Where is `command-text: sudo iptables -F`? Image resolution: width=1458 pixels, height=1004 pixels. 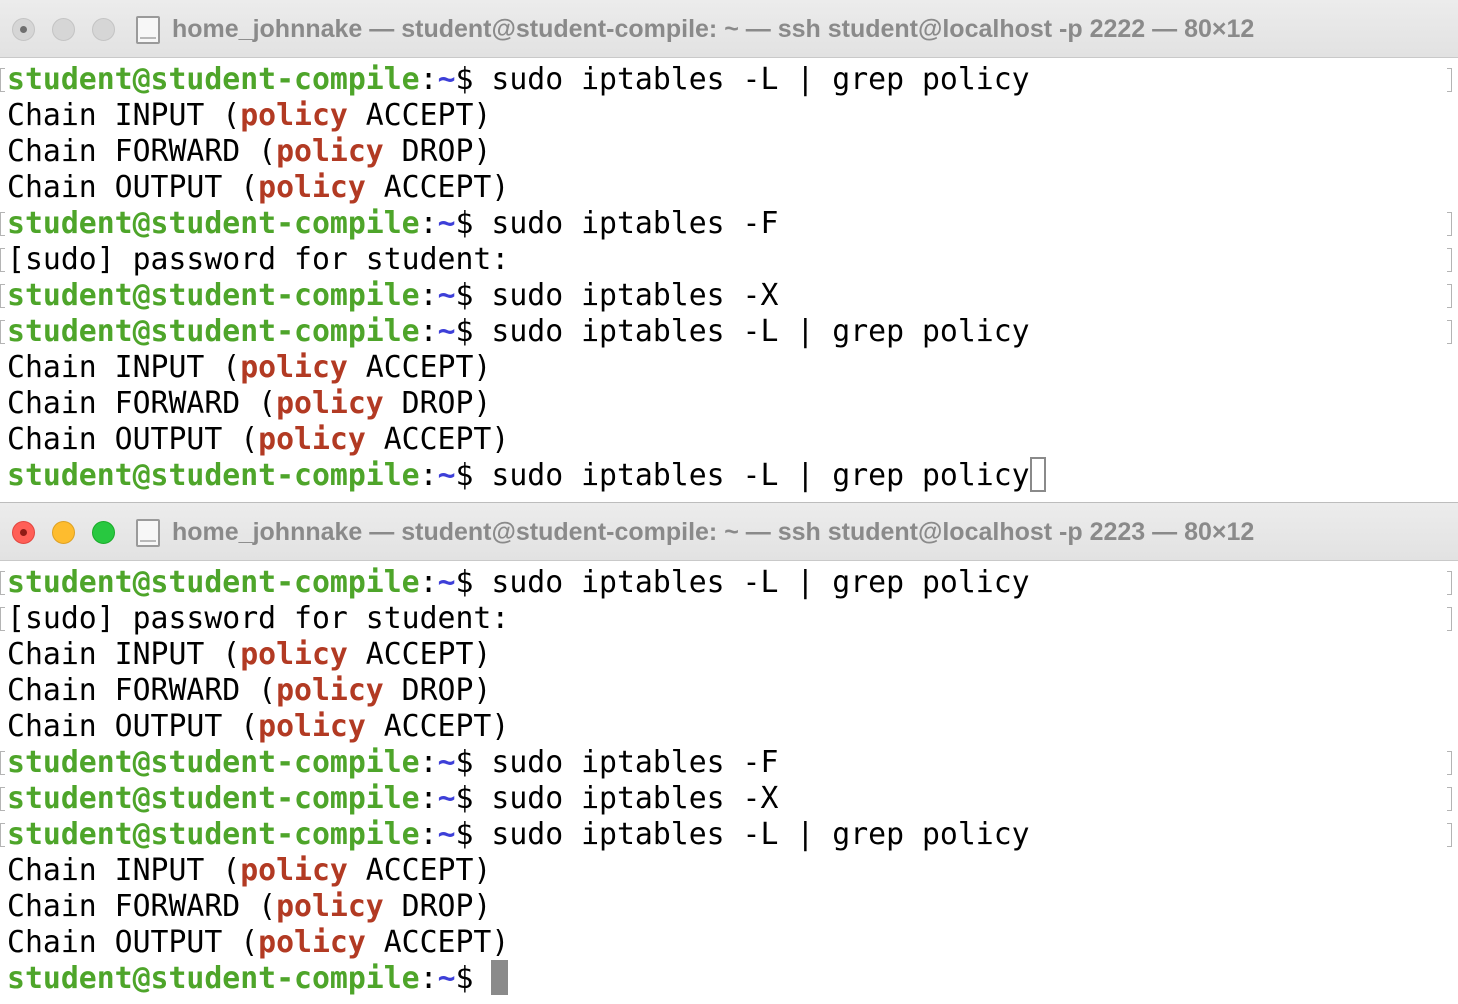
command-text: sudo iptables -F is located at coordinates (635, 762).